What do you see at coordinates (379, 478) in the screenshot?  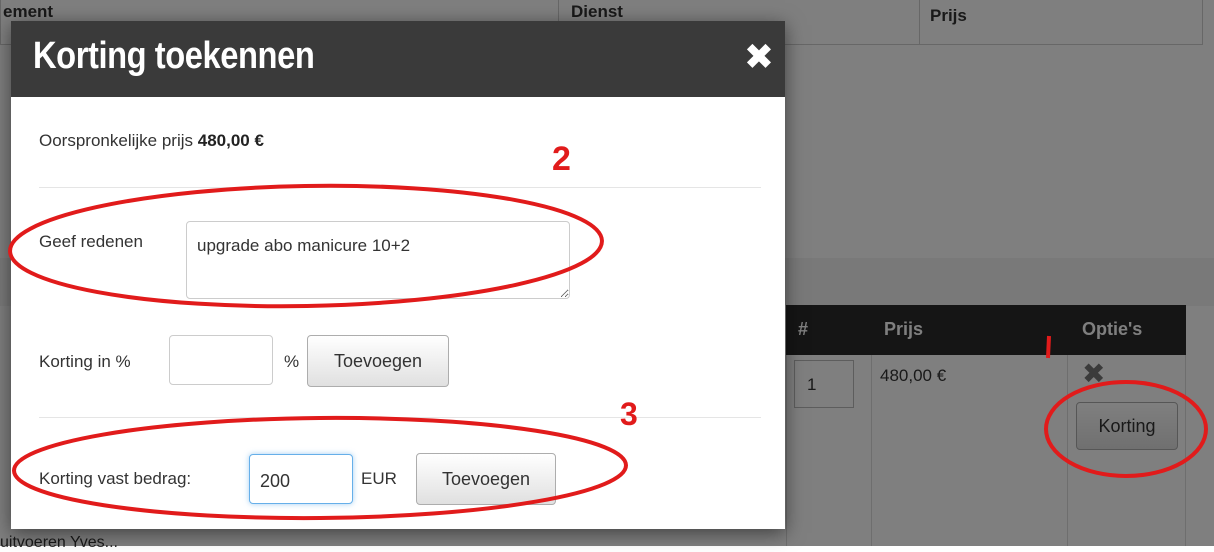 I see `fixed-amount-unit: EUR` at bounding box center [379, 478].